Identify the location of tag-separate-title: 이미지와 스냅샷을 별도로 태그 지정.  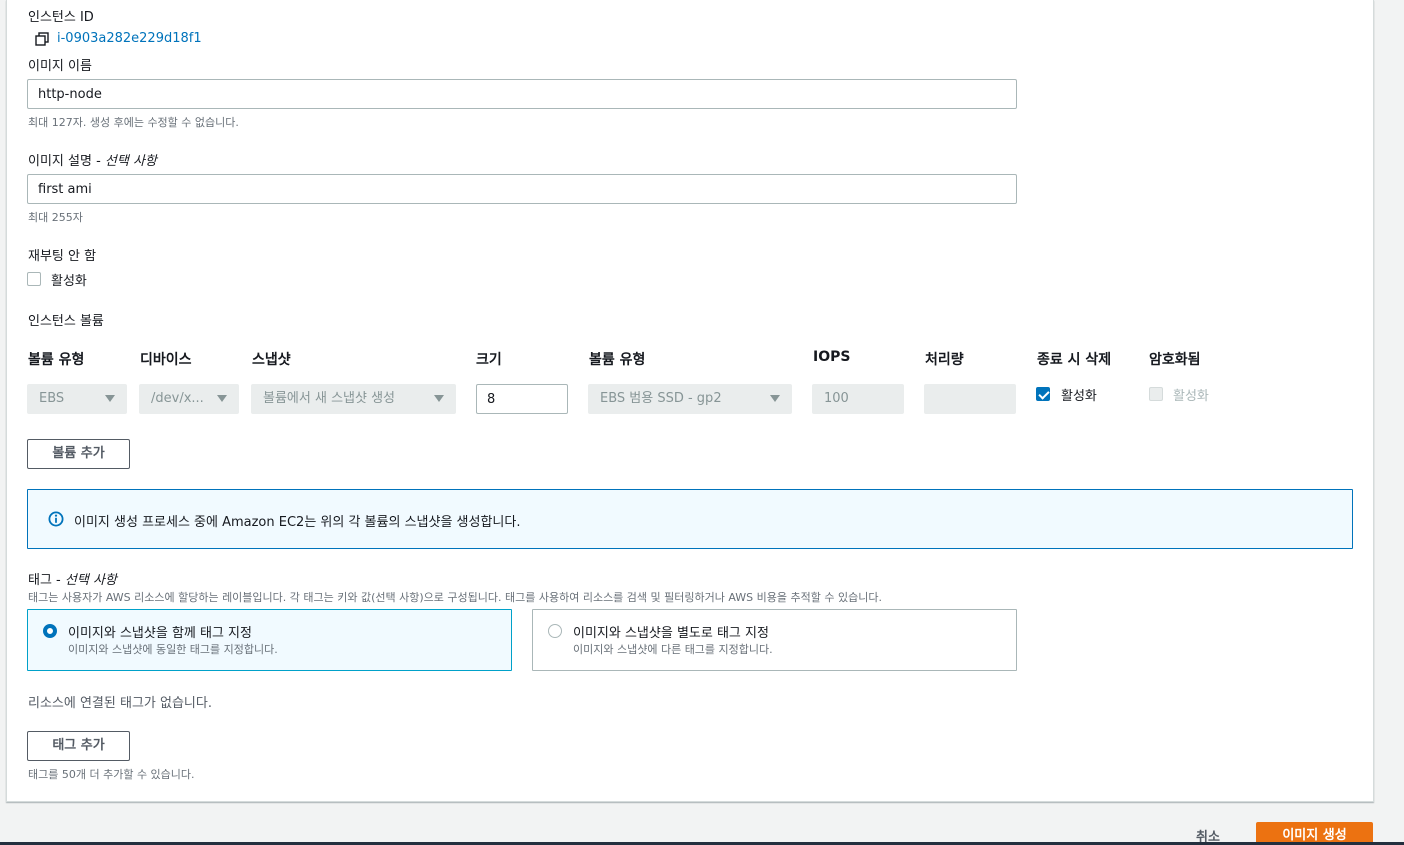
(671, 633).